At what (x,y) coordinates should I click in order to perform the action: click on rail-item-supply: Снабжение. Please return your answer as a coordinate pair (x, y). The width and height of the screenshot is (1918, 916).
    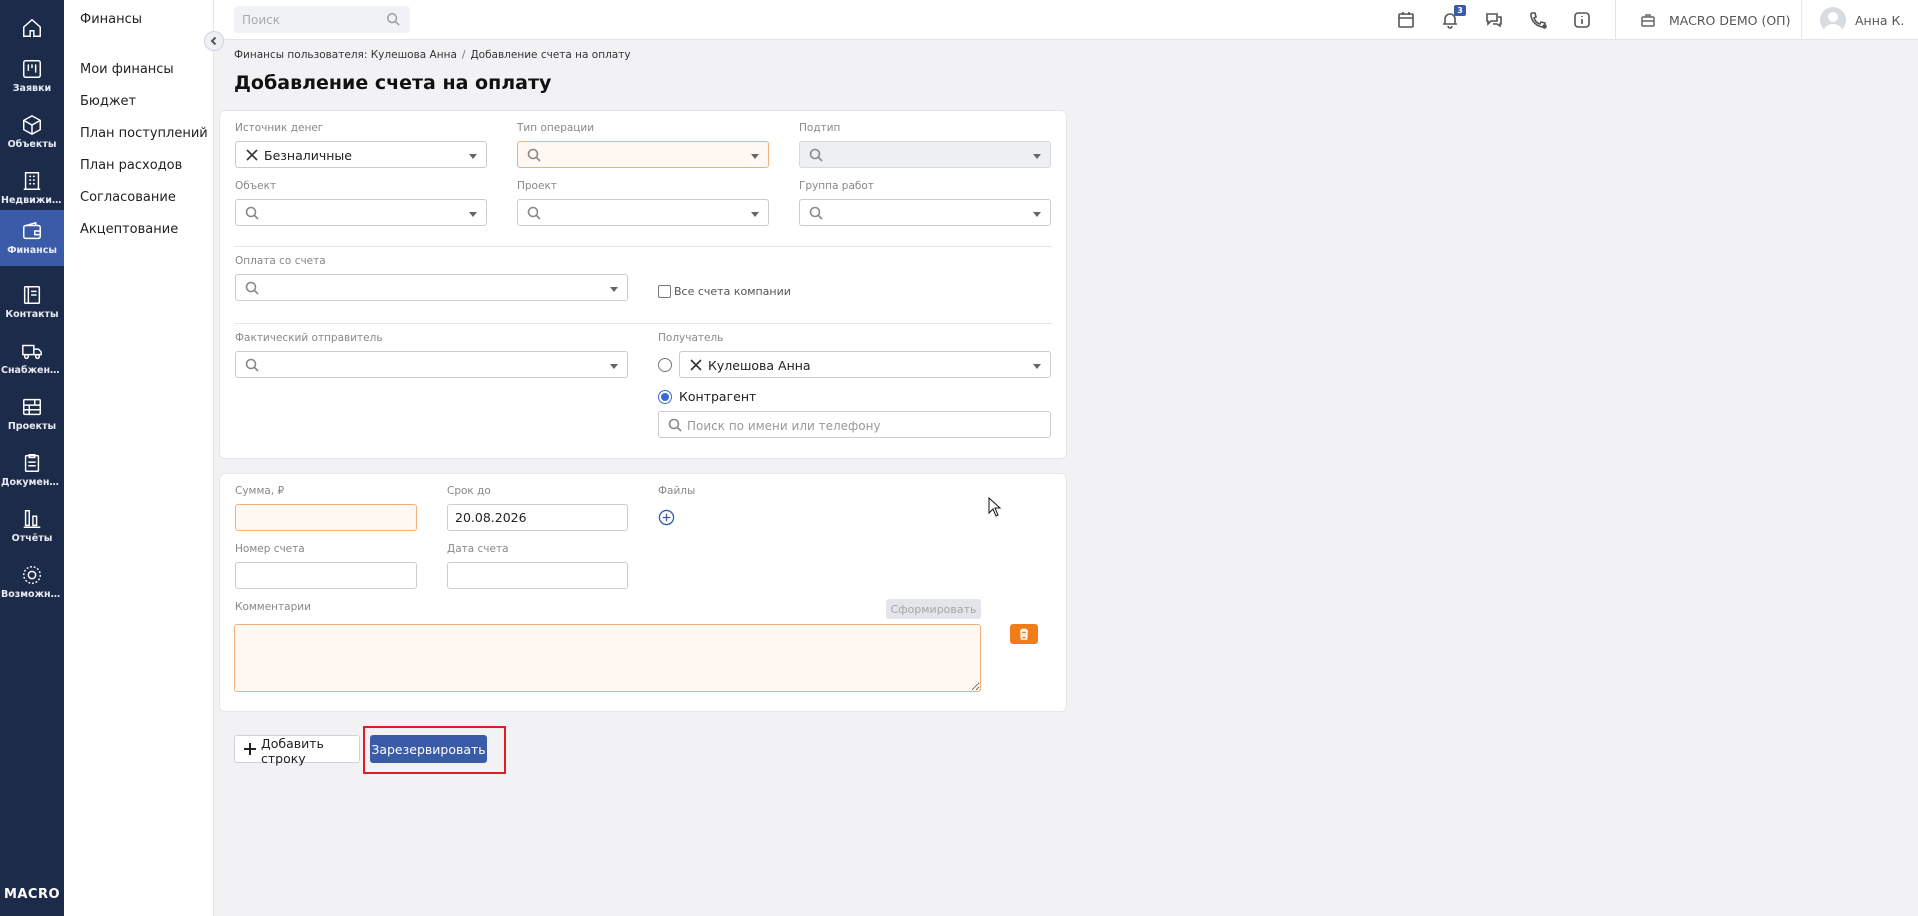
    Looking at the image, I should click on (32, 358).